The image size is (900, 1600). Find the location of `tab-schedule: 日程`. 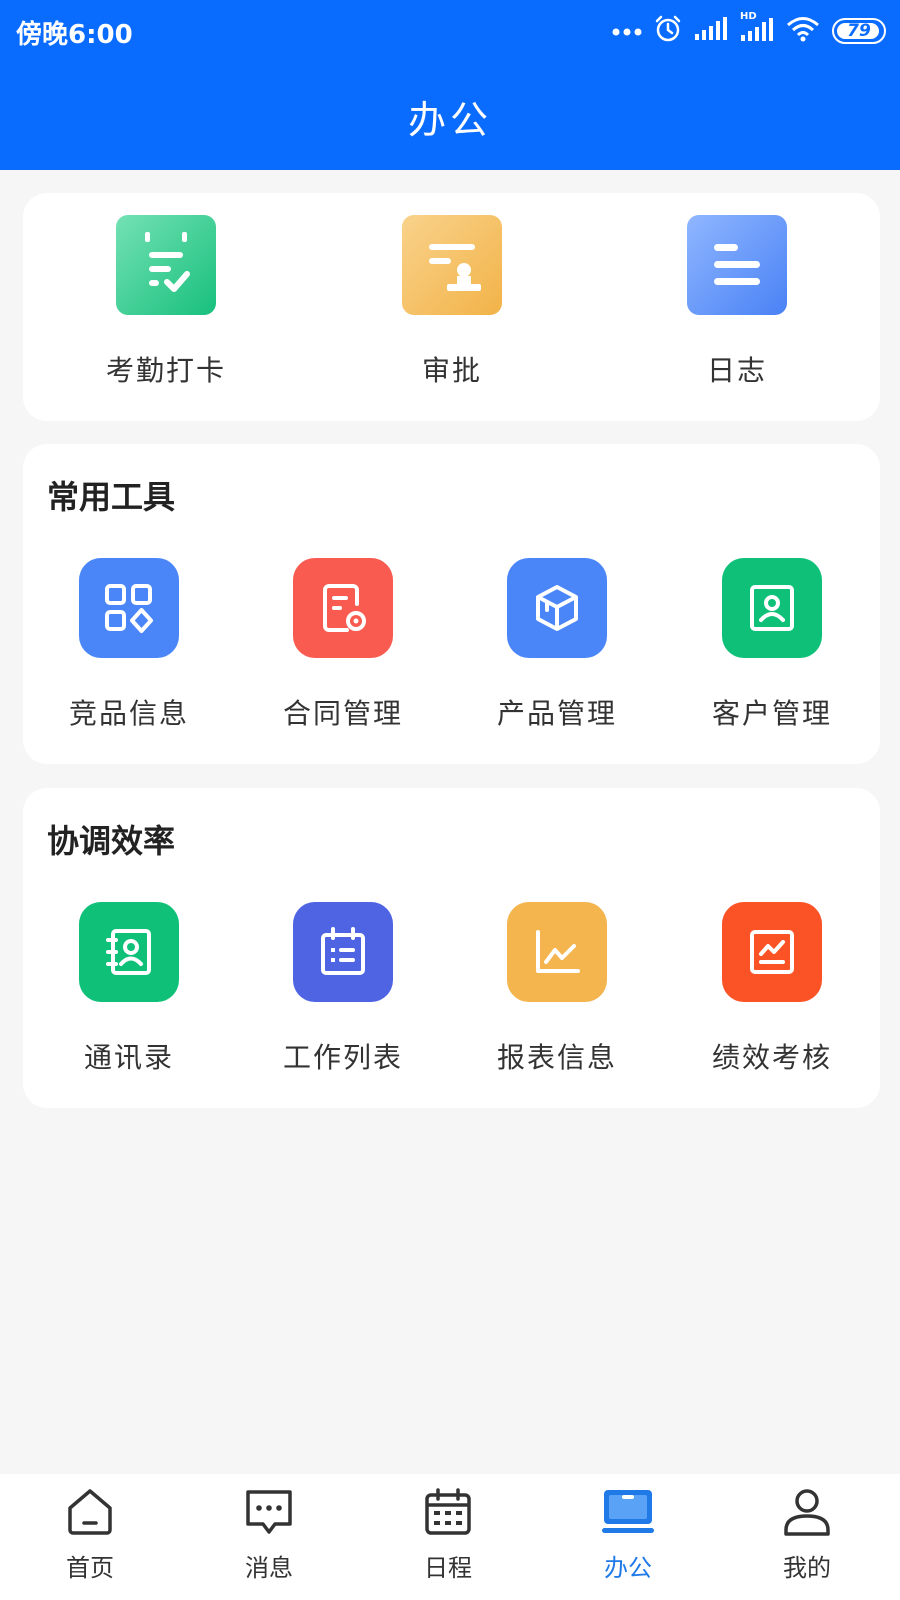

tab-schedule: 日程 is located at coordinates (448, 1532).